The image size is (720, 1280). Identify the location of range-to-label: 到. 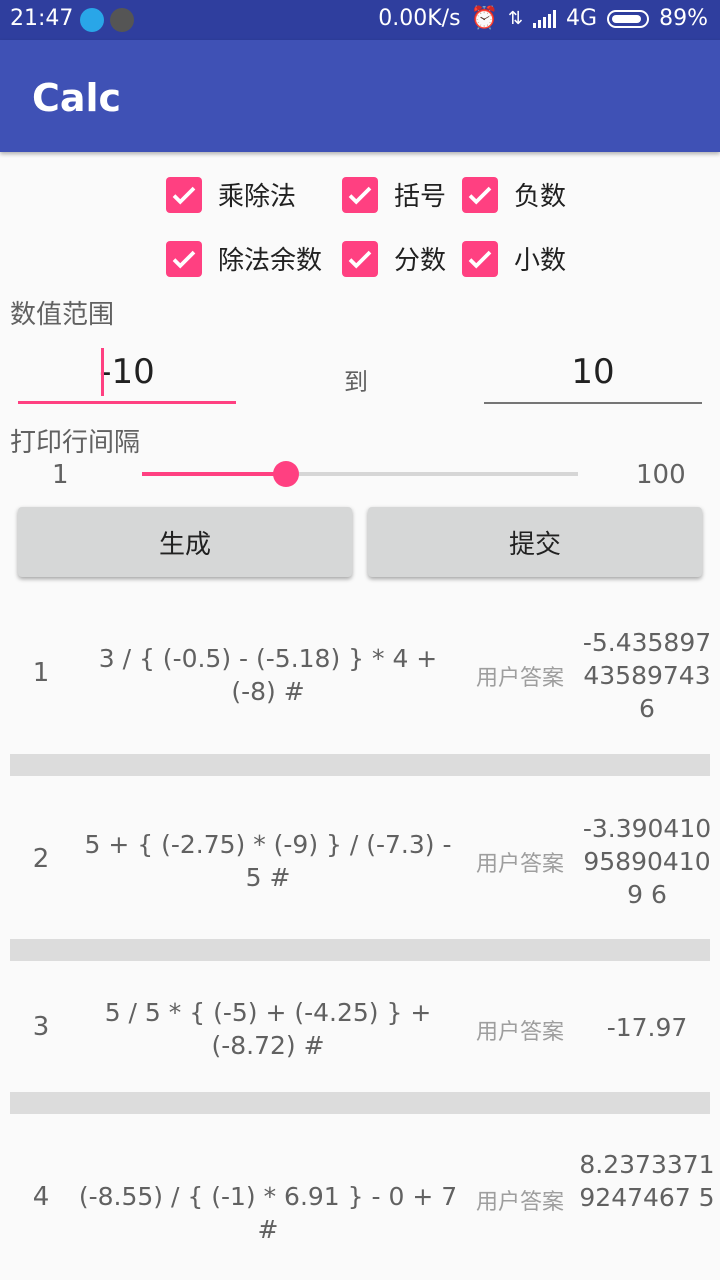
(356, 382).